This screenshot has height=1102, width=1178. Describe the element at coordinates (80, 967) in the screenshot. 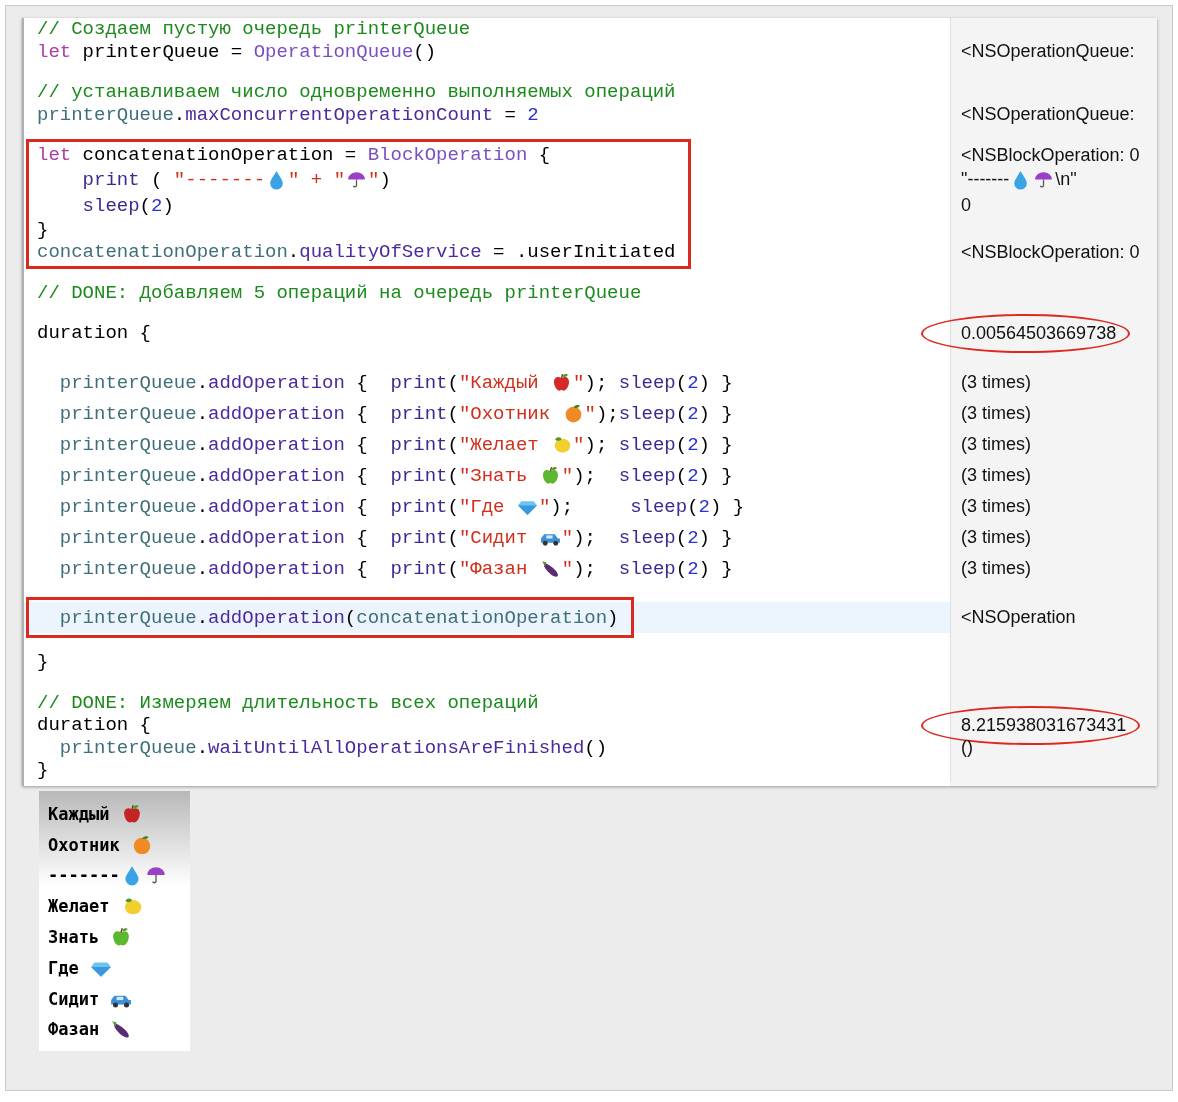

I see `console-line: Где` at that location.